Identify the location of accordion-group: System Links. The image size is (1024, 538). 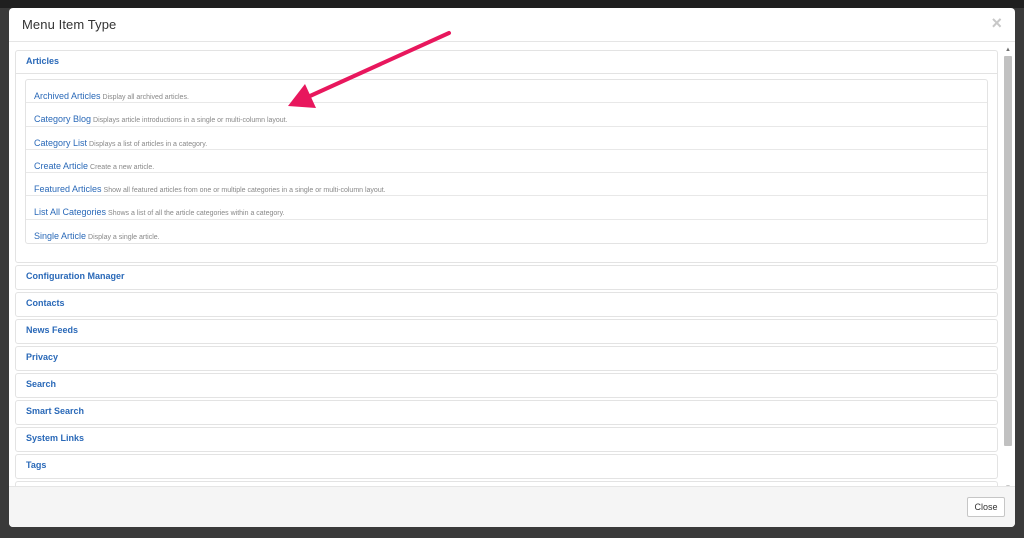
(506, 440).